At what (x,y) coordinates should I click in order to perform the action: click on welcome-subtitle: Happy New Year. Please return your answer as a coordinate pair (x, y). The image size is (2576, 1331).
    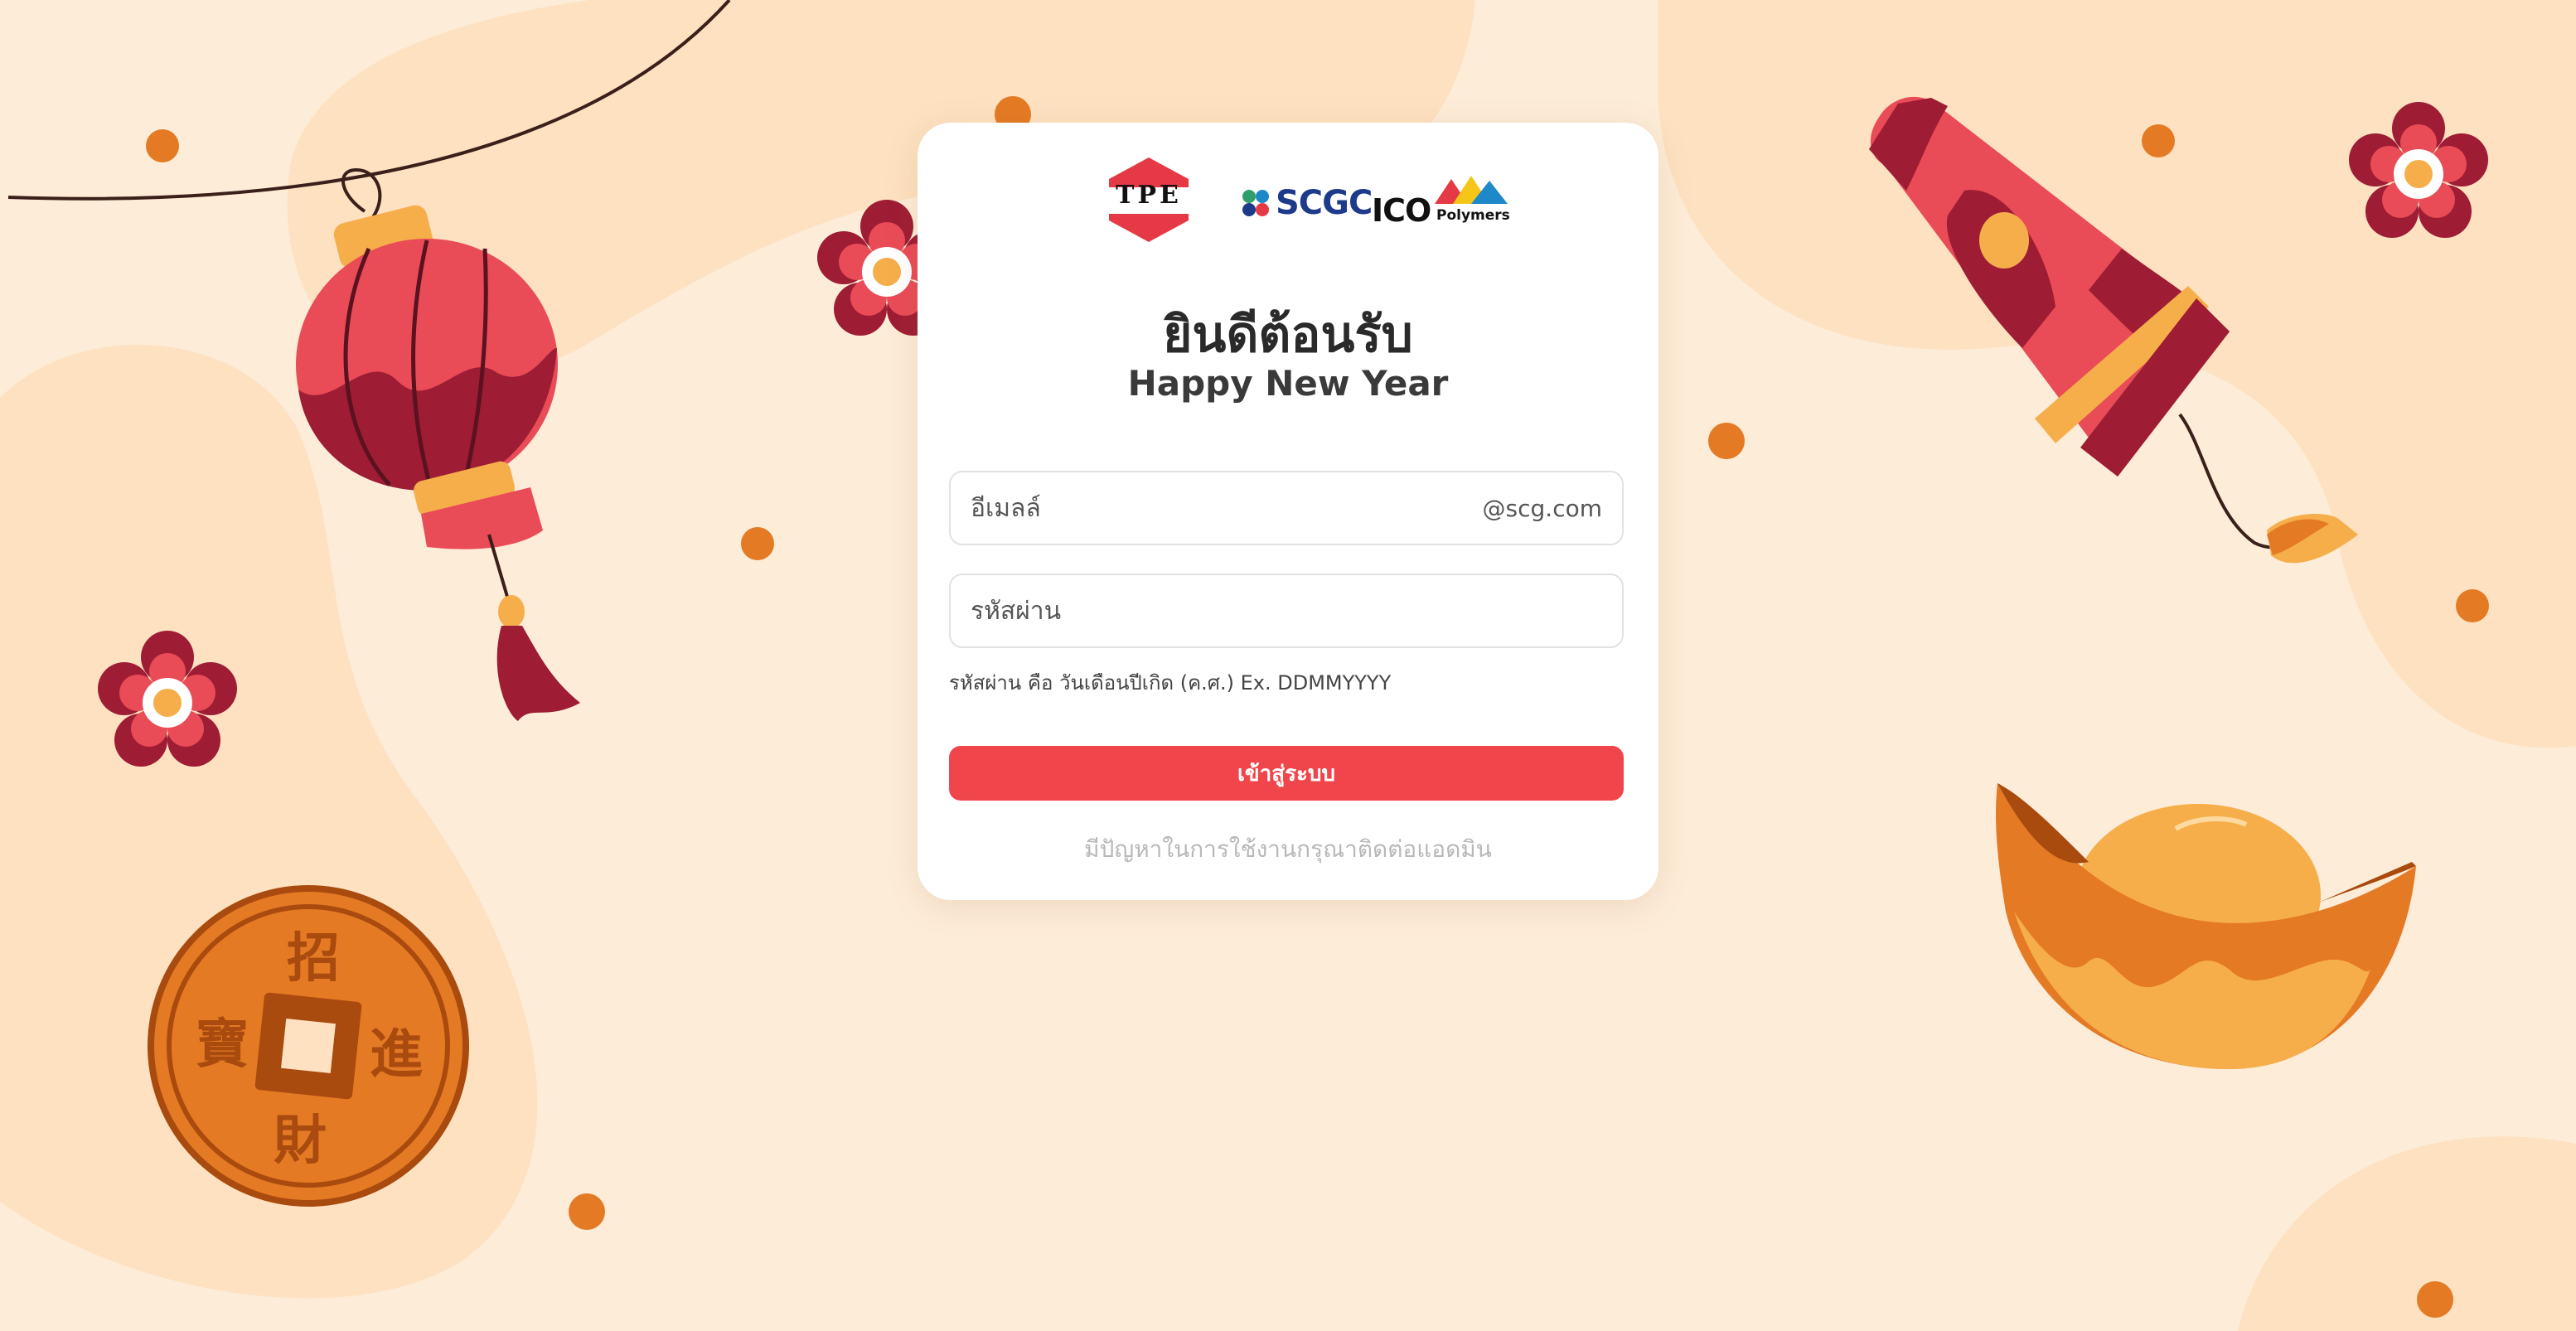
    Looking at the image, I should click on (1288, 383).